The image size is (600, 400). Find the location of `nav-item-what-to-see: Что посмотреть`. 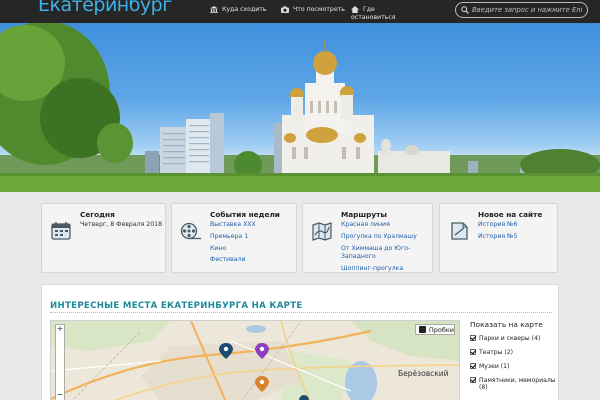

nav-item-what-to-see: Что посмотреть is located at coordinates (313, 9).